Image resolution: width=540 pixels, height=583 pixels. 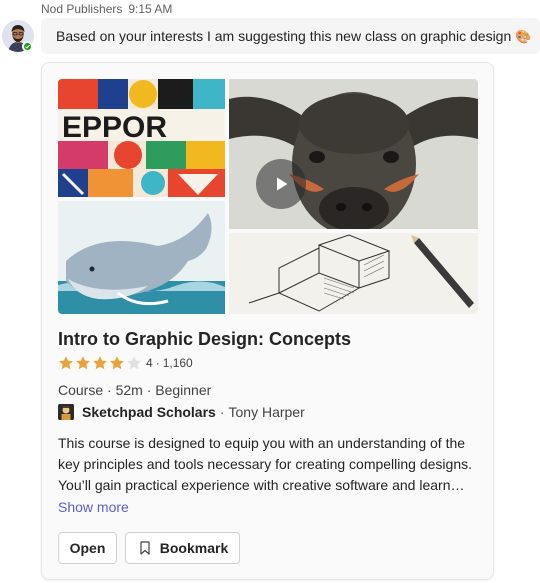 I want to click on message-header: Nod Publishers 9:15 AM, so click(x=106, y=9).